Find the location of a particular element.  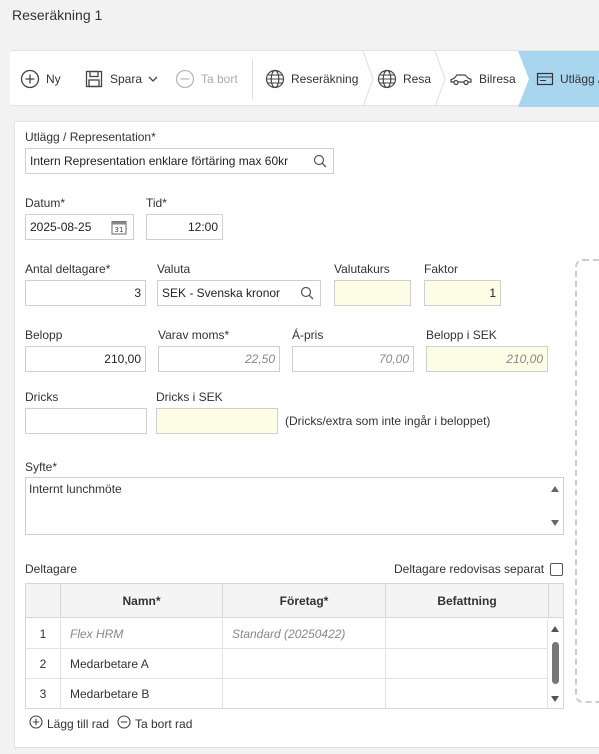

participants-label: Deltagare is located at coordinates (51, 569).